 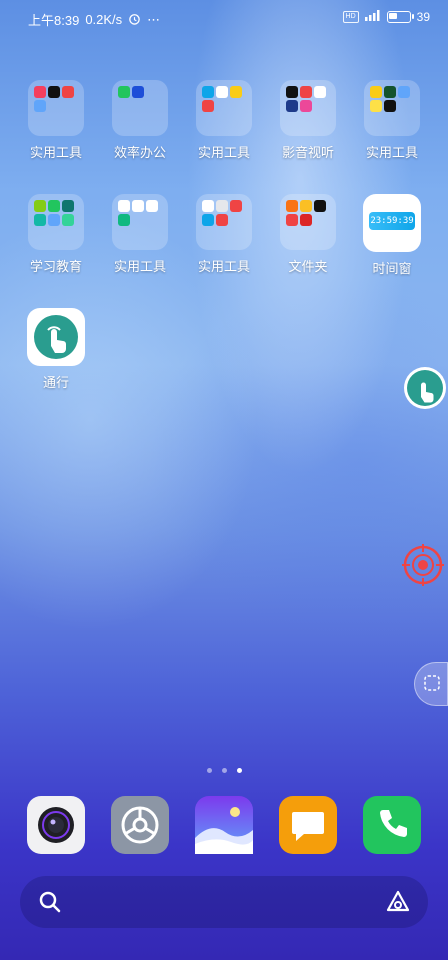 I want to click on time-window-icon: 23:59:39, so click(x=392, y=223).